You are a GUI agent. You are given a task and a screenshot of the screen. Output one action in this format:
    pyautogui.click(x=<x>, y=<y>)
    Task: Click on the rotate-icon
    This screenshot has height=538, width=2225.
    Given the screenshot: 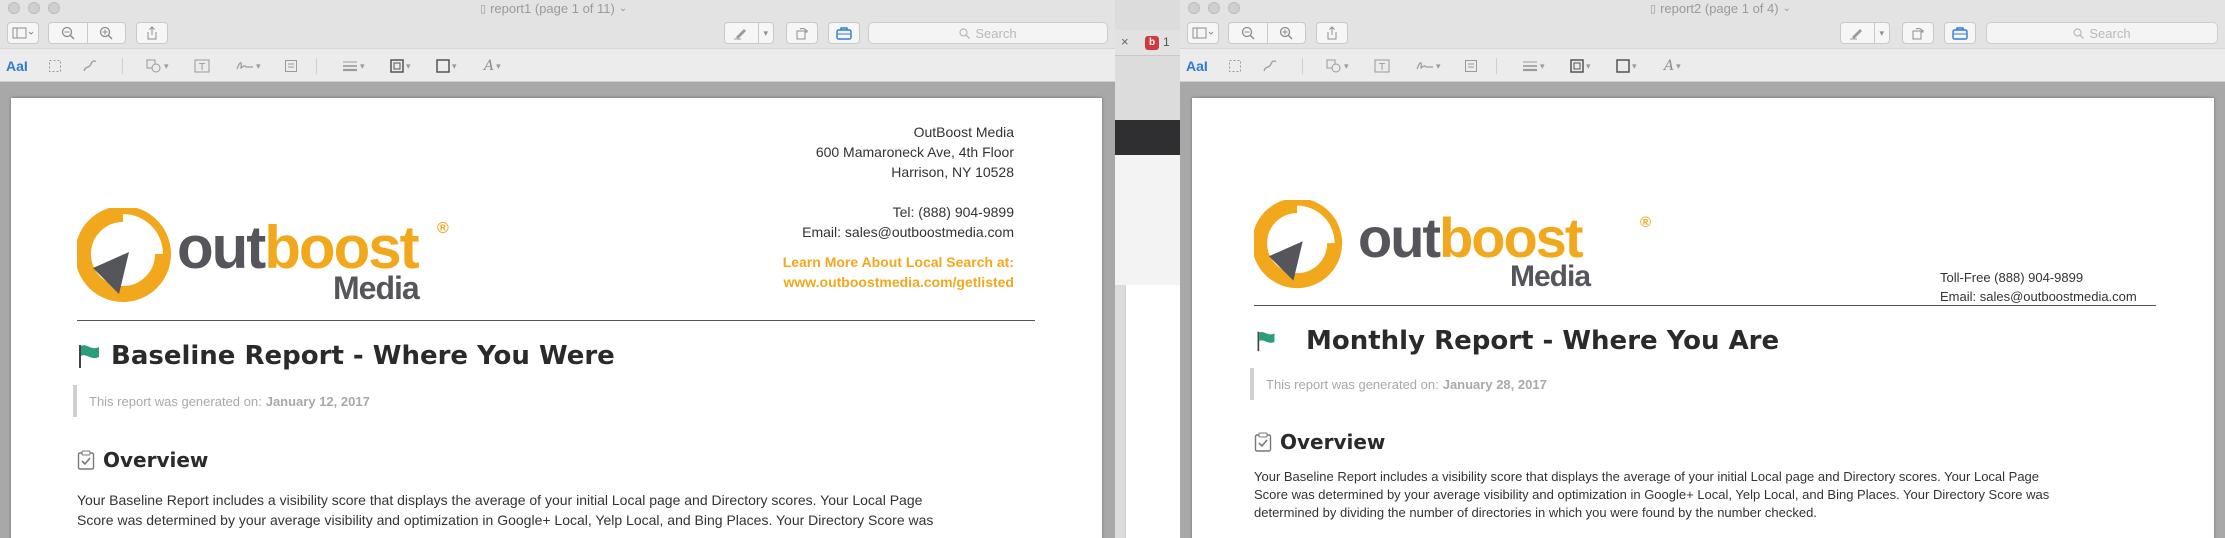 What is the action you would take?
    pyautogui.click(x=1918, y=34)
    